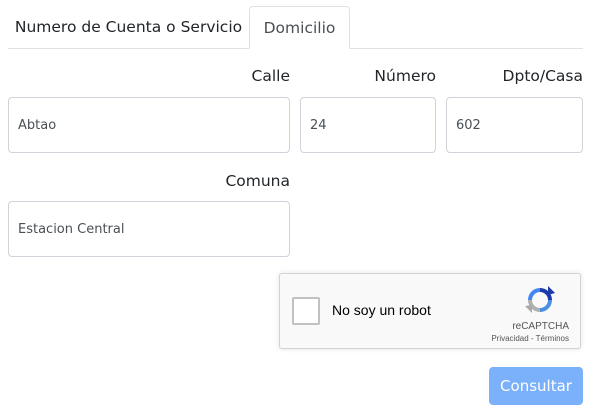  Describe the element at coordinates (540, 299) in the screenshot. I see `recaptcha-icon` at that location.